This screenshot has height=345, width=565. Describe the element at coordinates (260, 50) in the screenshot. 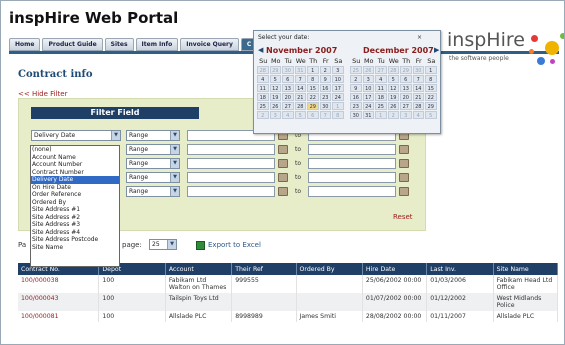

I see `prev-month-icon: ◀` at that location.